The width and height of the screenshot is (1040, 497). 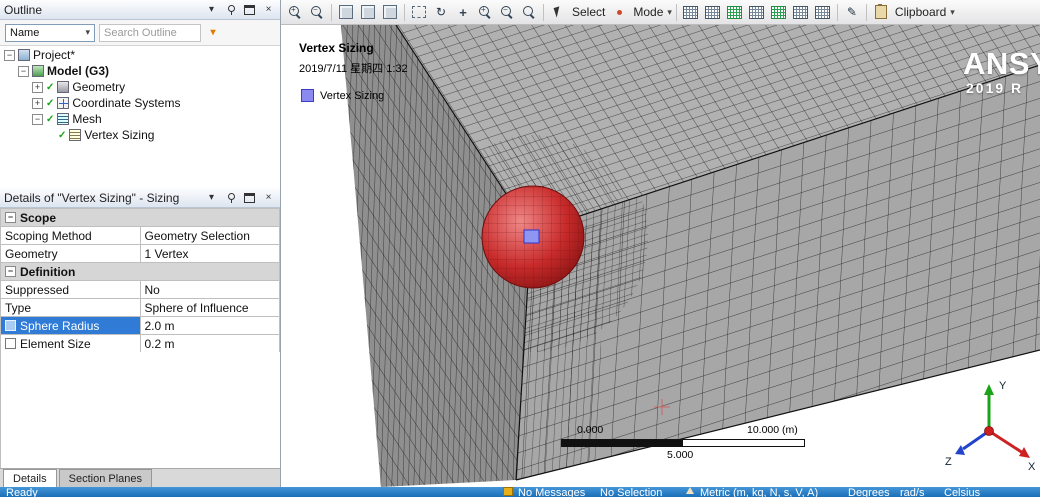 What do you see at coordinates (463, 12) in the screenshot?
I see `pan-icon: +` at bounding box center [463, 12].